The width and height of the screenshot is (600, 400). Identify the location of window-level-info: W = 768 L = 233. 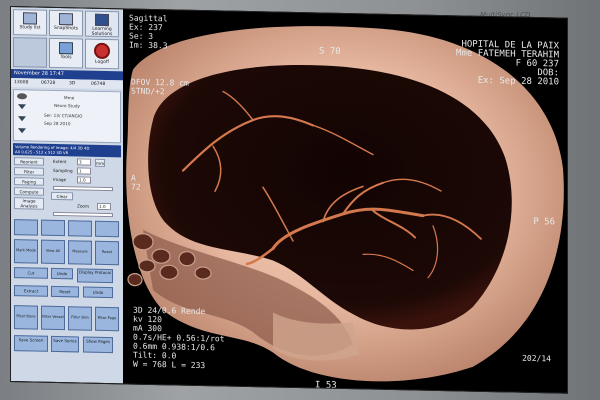
(169, 365).